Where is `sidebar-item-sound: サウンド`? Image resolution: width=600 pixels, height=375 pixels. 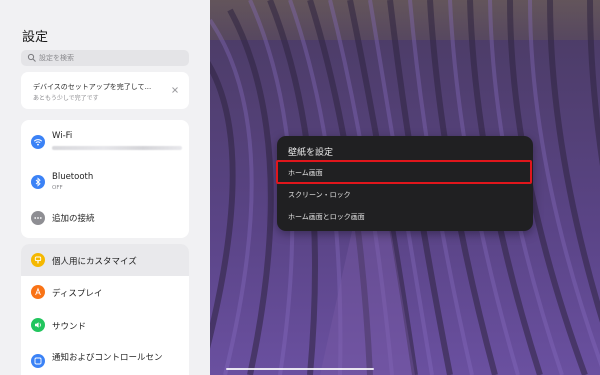 sidebar-item-sound: サウンド is located at coordinates (105, 325).